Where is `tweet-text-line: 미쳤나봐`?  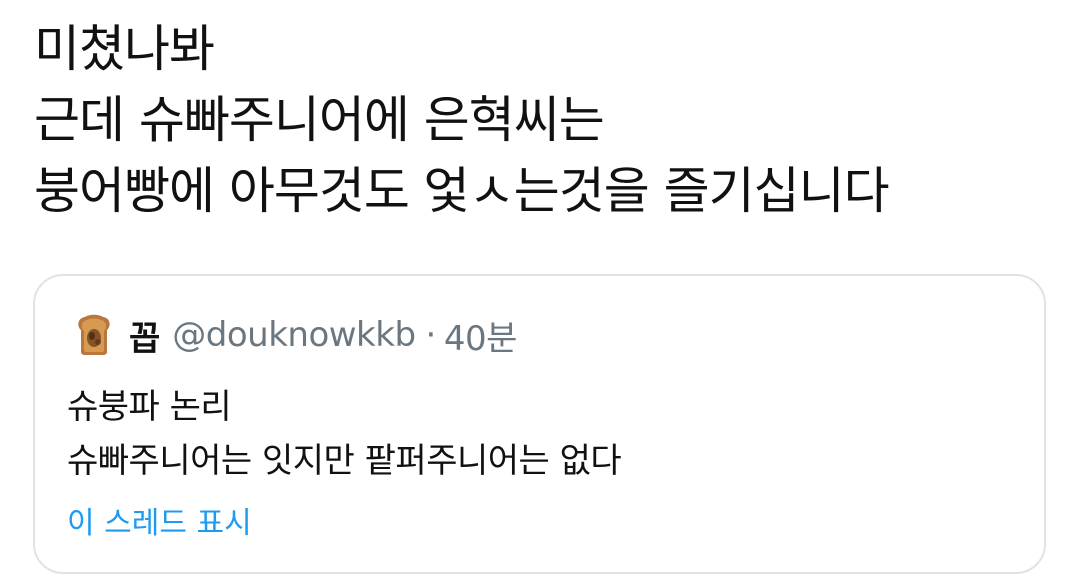 tweet-text-line: 미쳤나봐 is located at coordinates (124, 49).